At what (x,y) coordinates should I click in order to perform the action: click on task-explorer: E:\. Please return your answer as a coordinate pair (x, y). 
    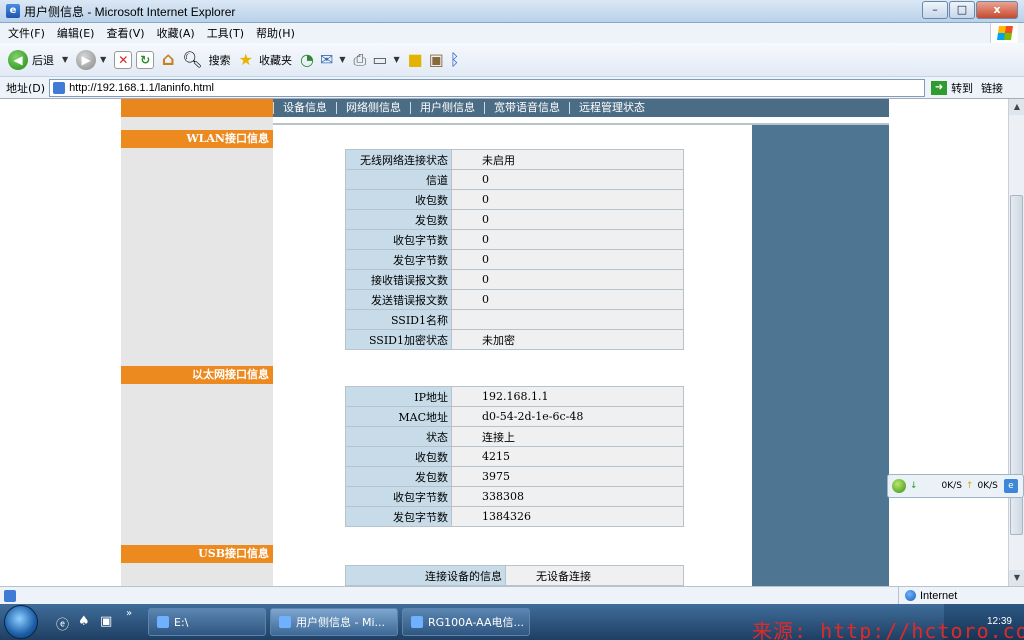
    Looking at the image, I should click on (207, 622).